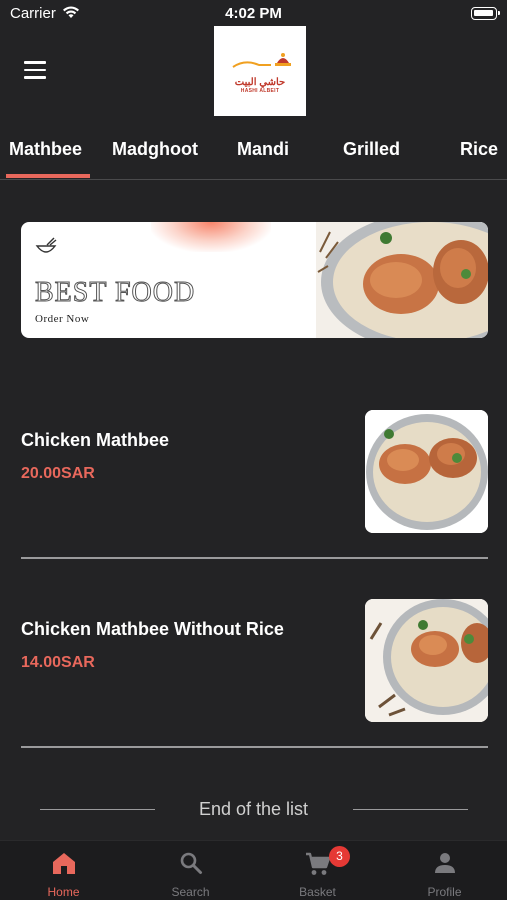 This screenshot has height=900, width=507. Describe the element at coordinates (63, 892) in the screenshot. I see `nav-home-label: Home` at that location.